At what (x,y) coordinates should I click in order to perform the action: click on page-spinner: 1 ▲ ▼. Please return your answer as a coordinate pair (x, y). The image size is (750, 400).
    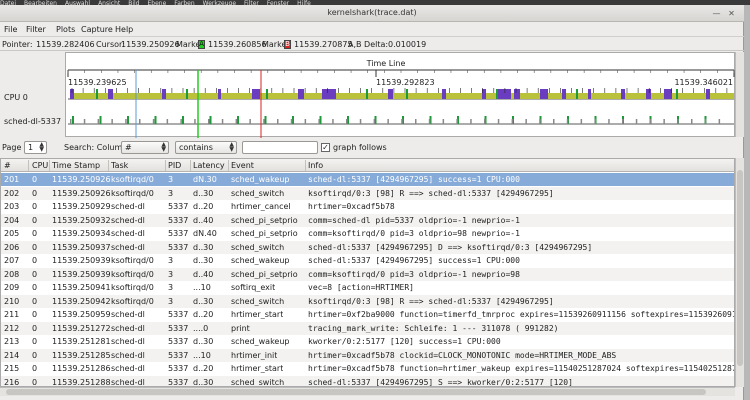
    Looking at the image, I should click on (35, 147).